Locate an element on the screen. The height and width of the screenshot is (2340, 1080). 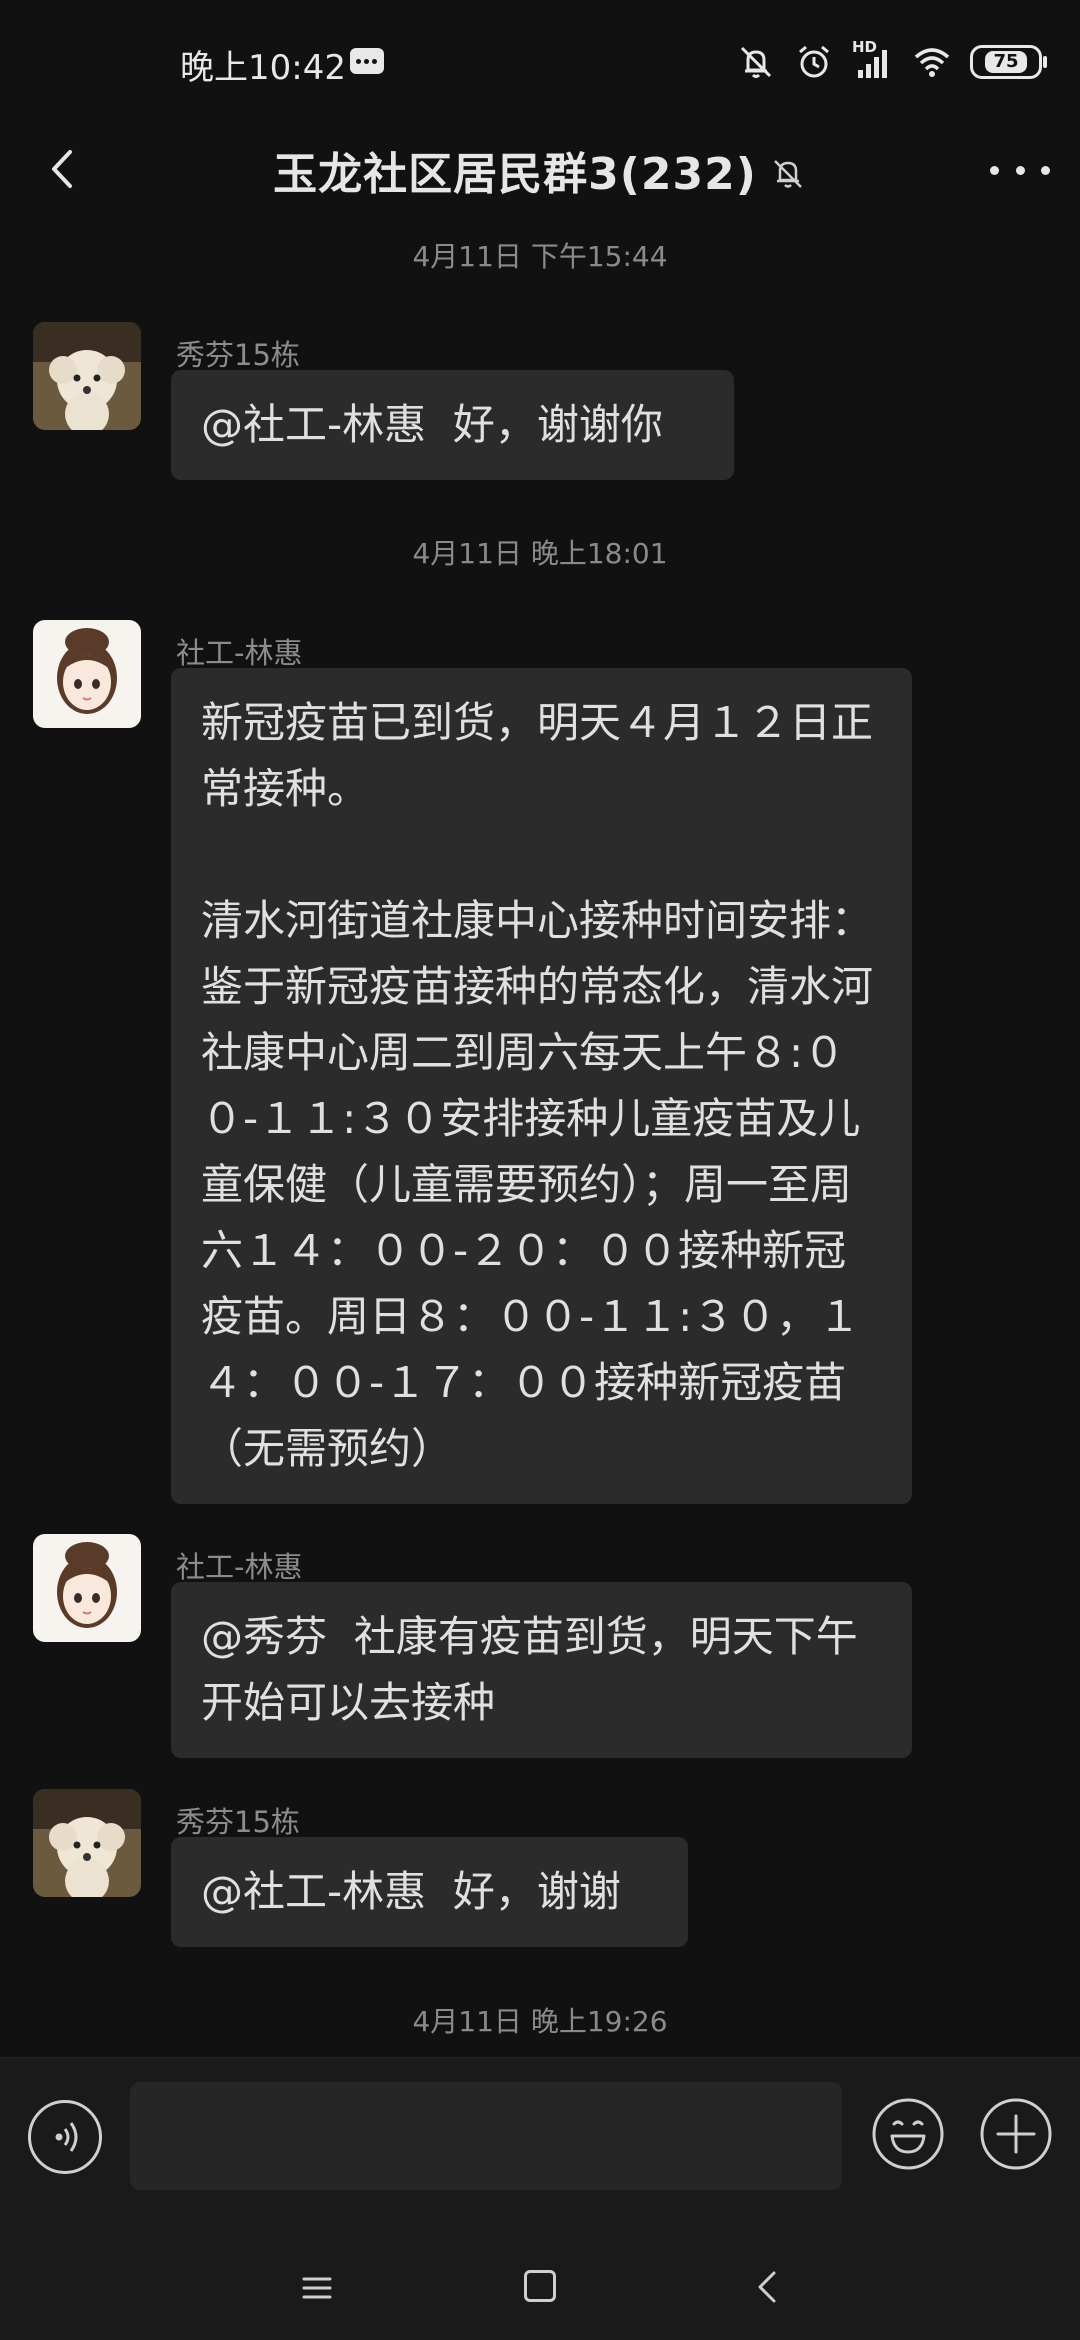
bell-off-icon is located at coordinates (756, 62).